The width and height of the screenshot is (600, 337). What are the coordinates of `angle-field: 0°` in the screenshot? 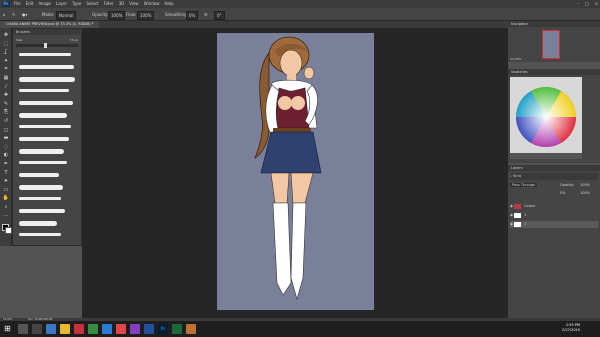 It's located at (219, 15).